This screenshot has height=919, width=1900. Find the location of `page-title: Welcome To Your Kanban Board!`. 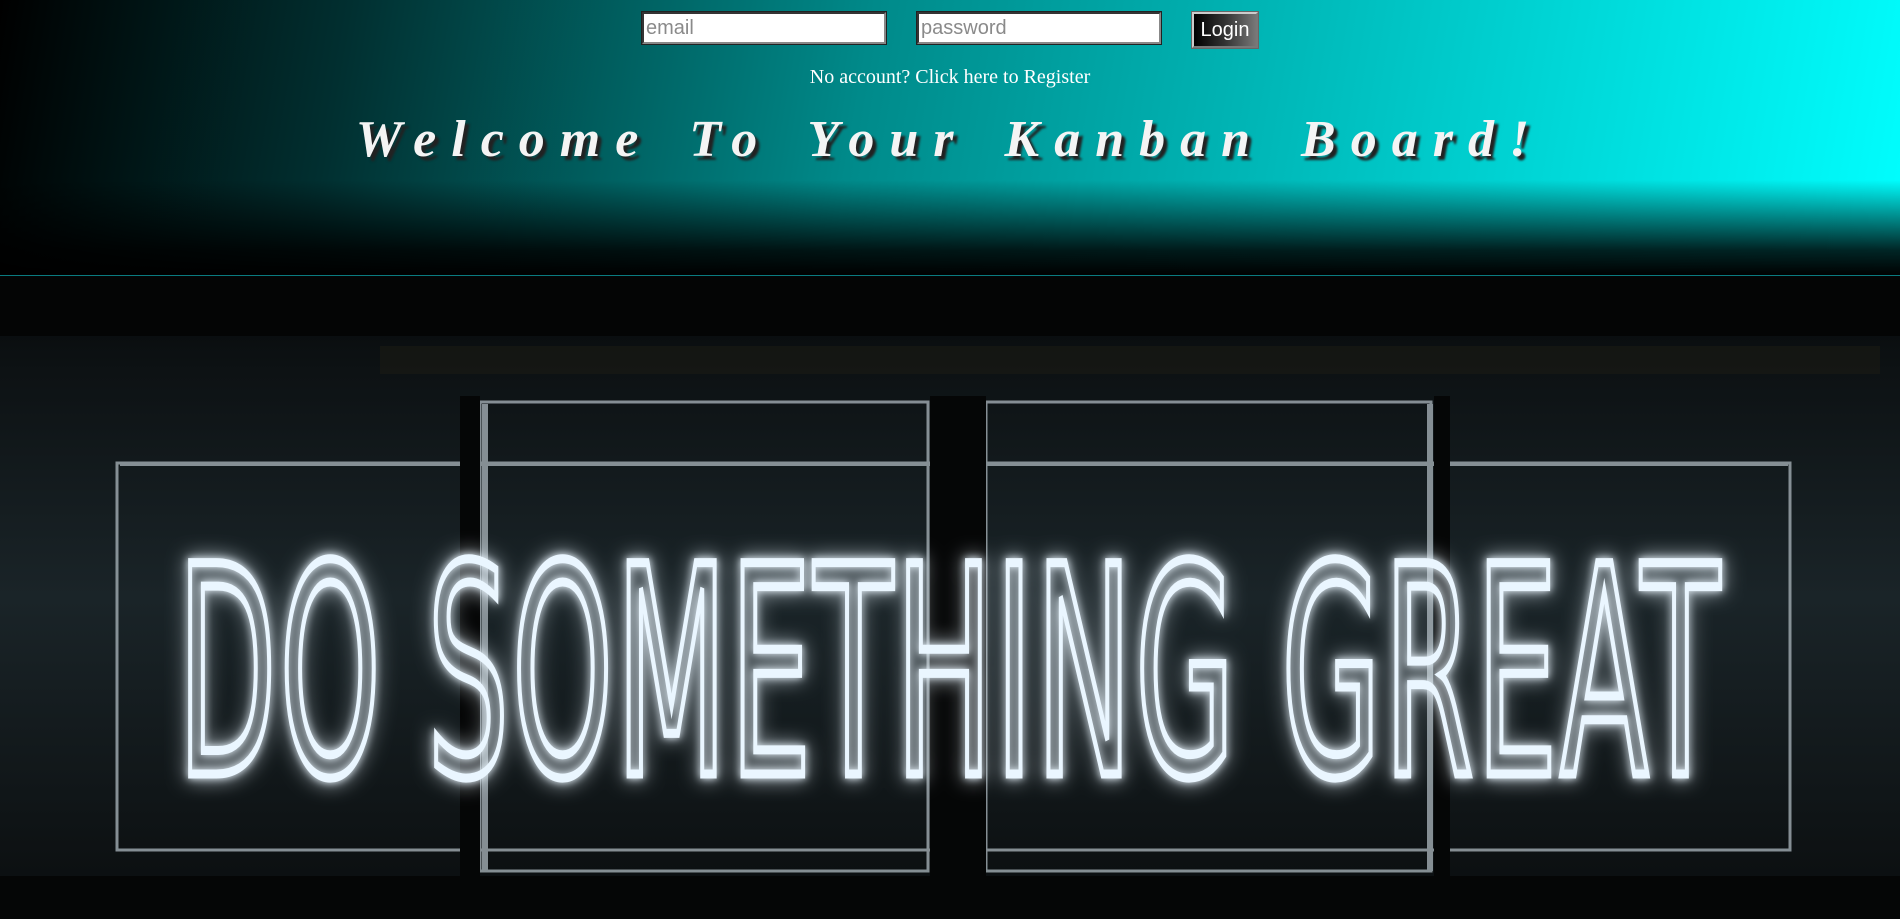

page-title: Welcome To Your Kanban Board! is located at coordinates (950, 139).